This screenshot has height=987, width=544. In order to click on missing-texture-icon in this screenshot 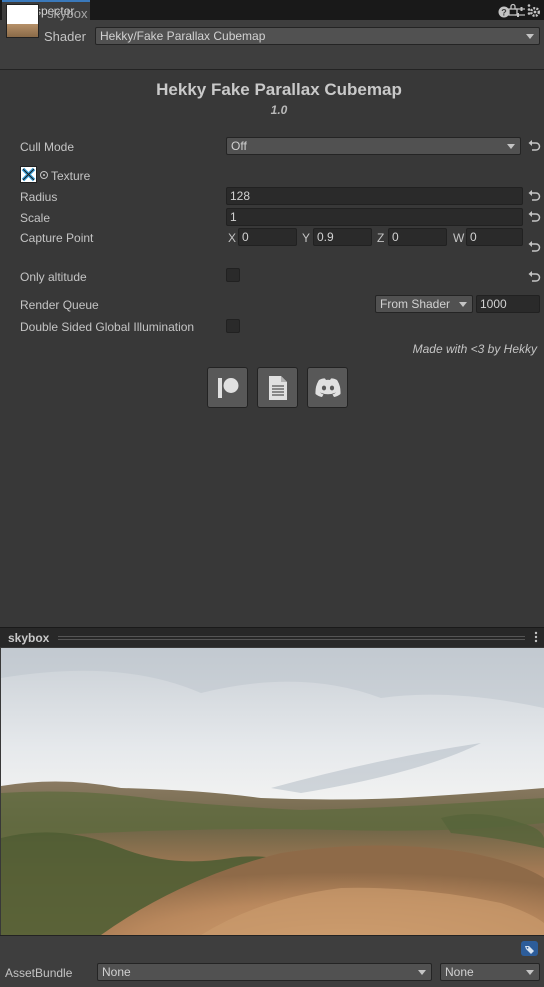, I will do `click(28, 174)`.